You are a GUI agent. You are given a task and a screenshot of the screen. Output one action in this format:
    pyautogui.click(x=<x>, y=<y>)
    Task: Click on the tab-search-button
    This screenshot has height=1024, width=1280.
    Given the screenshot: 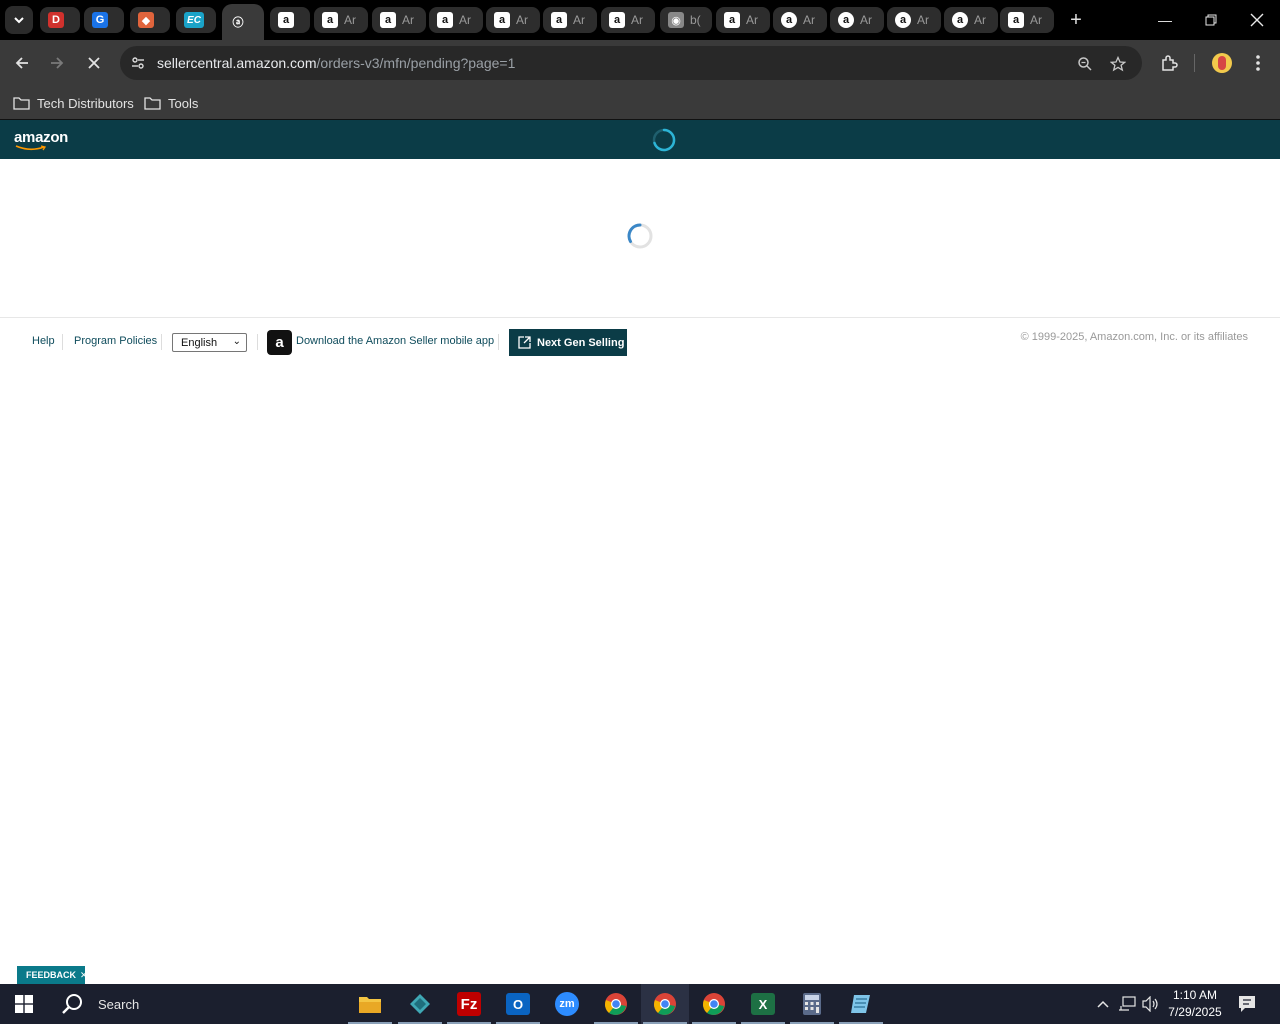 What is the action you would take?
    pyautogui.click(x=19, y=20)
    